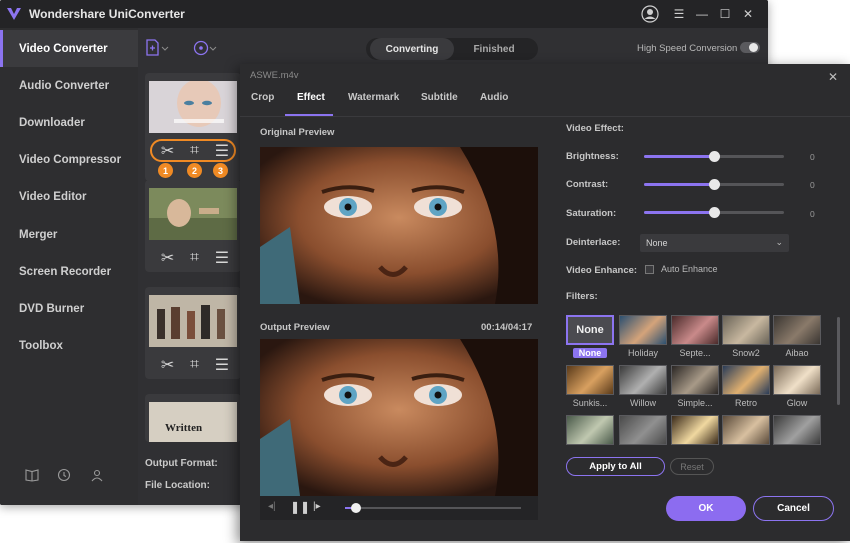  Describe the element at coordinates (317, 506) in the screenshot. I see `next-frame-icon: |▸` at that location.